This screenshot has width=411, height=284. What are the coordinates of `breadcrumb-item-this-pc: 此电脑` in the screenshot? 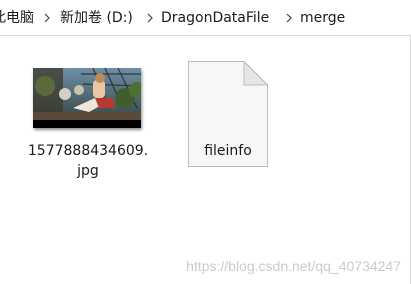 It's located at (17, 18).